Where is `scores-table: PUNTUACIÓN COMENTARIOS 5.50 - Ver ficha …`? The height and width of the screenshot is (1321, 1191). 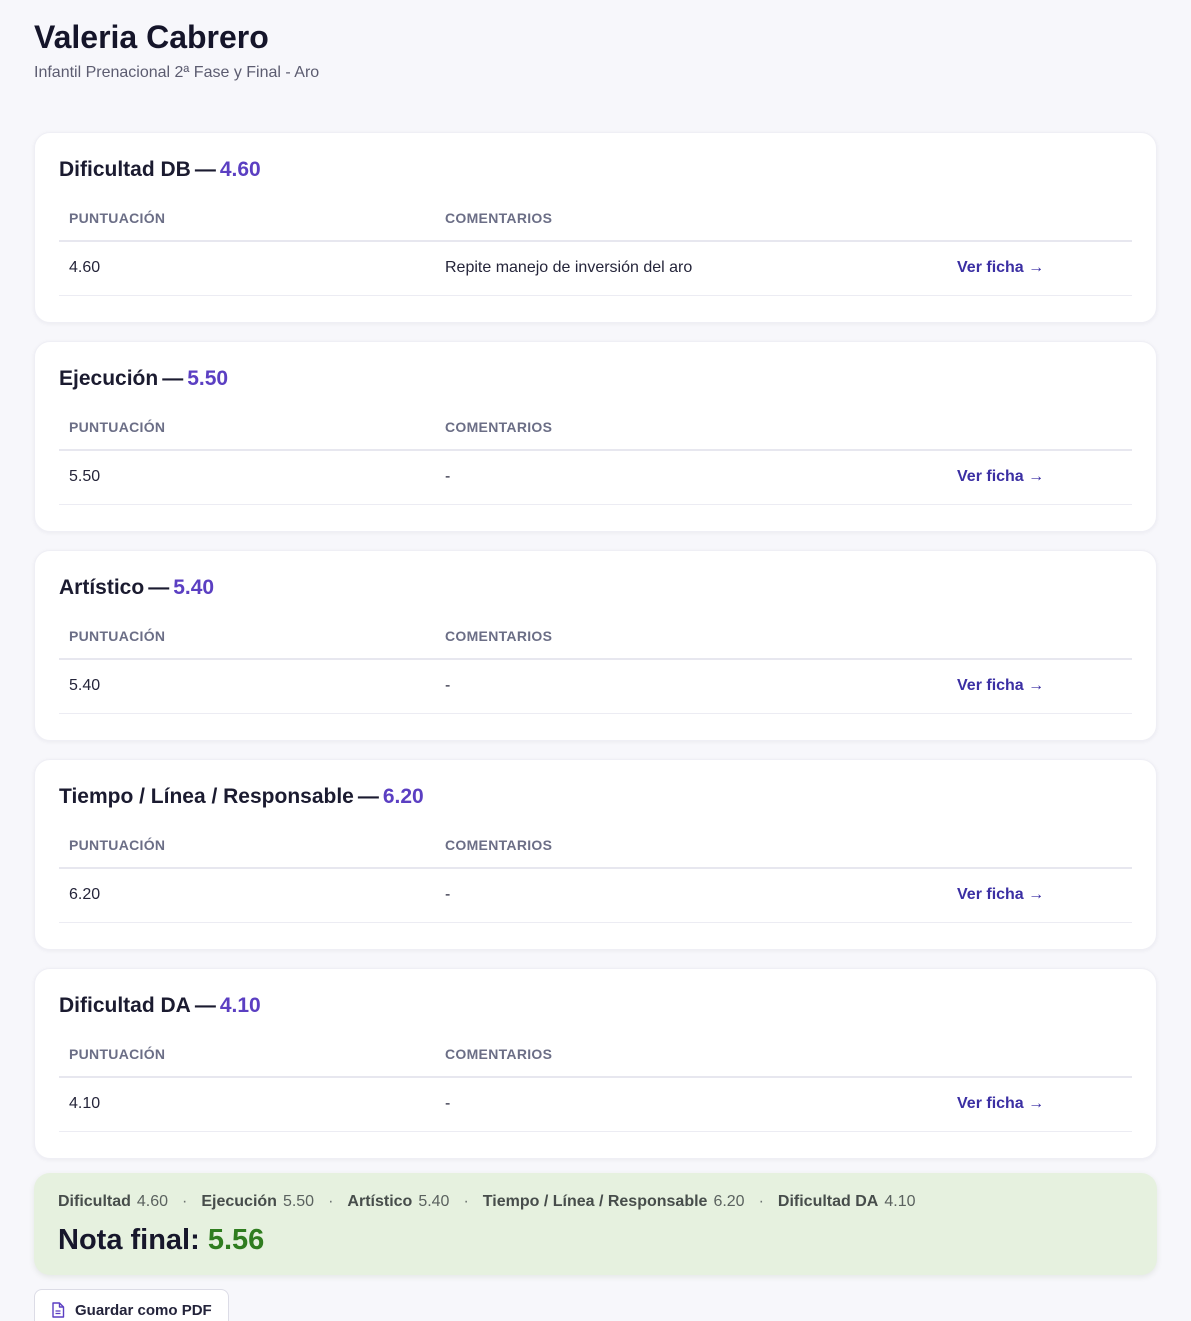
scores-table: PUNTUACIÓN COMENTARIOS 5.50 - Ver ficha … is located at coordinates (595, 454).